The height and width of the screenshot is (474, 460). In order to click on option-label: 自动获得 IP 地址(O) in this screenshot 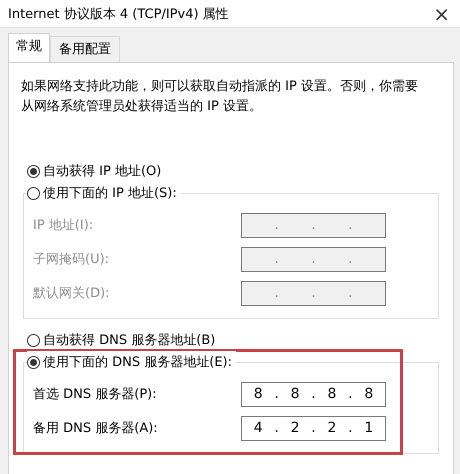, I will do `click(102, 171)`.